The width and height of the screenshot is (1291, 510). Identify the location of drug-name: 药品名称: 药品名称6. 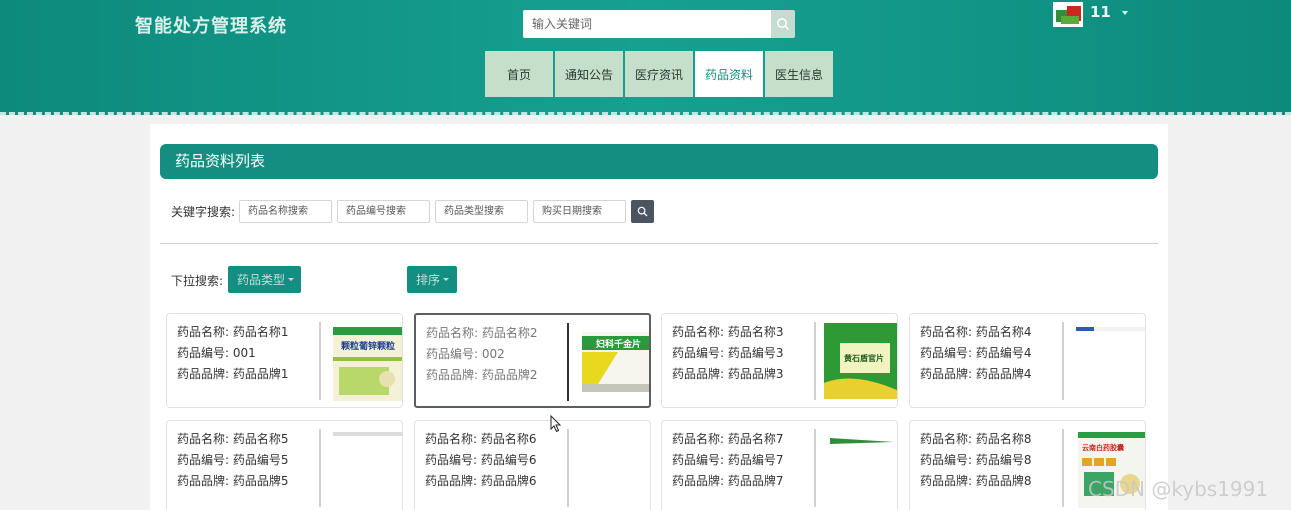
(481, 439).